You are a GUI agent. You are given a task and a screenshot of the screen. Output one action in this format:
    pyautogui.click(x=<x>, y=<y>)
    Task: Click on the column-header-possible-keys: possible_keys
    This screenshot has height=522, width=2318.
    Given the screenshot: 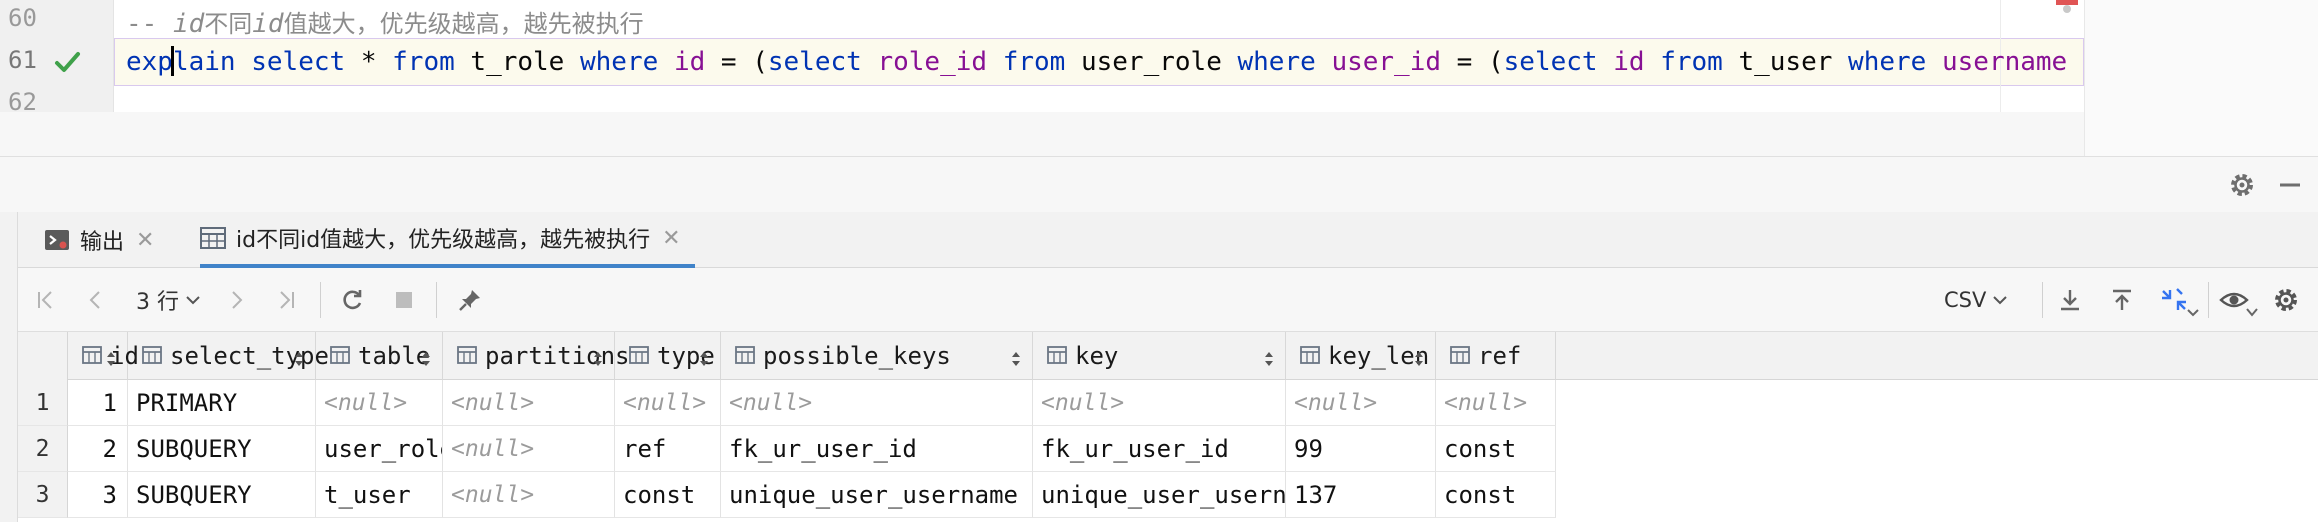 What is the action you would take?
    pyautogui.click(x=877, y=356)
    